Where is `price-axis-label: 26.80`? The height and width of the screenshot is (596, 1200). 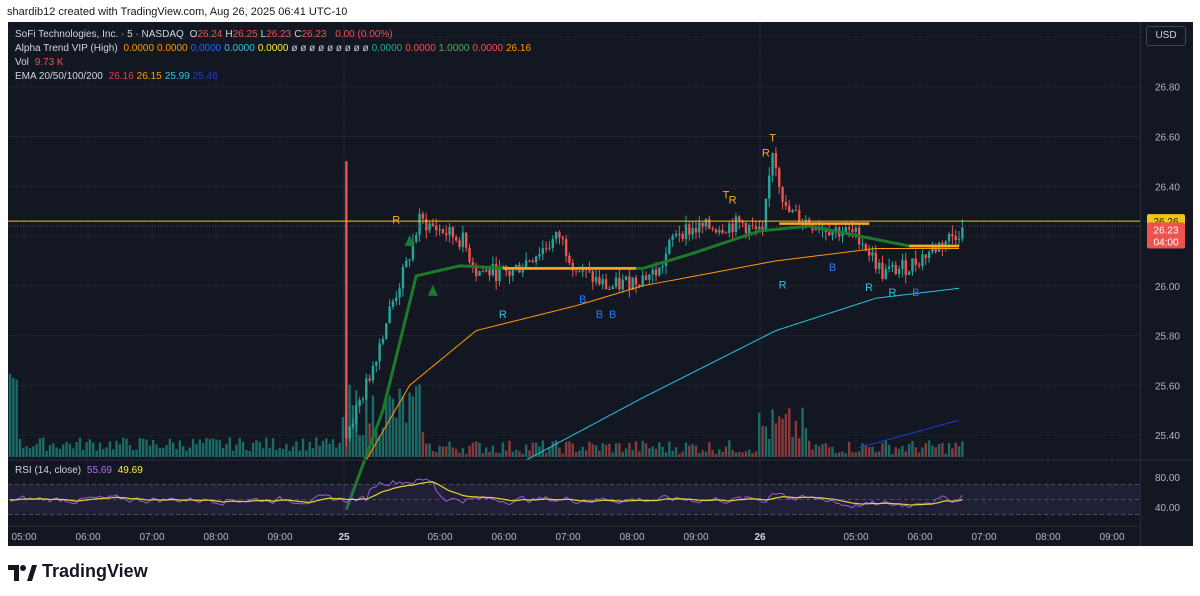
price-axis-label: 26.80 is located at coordinates (1167, 88).